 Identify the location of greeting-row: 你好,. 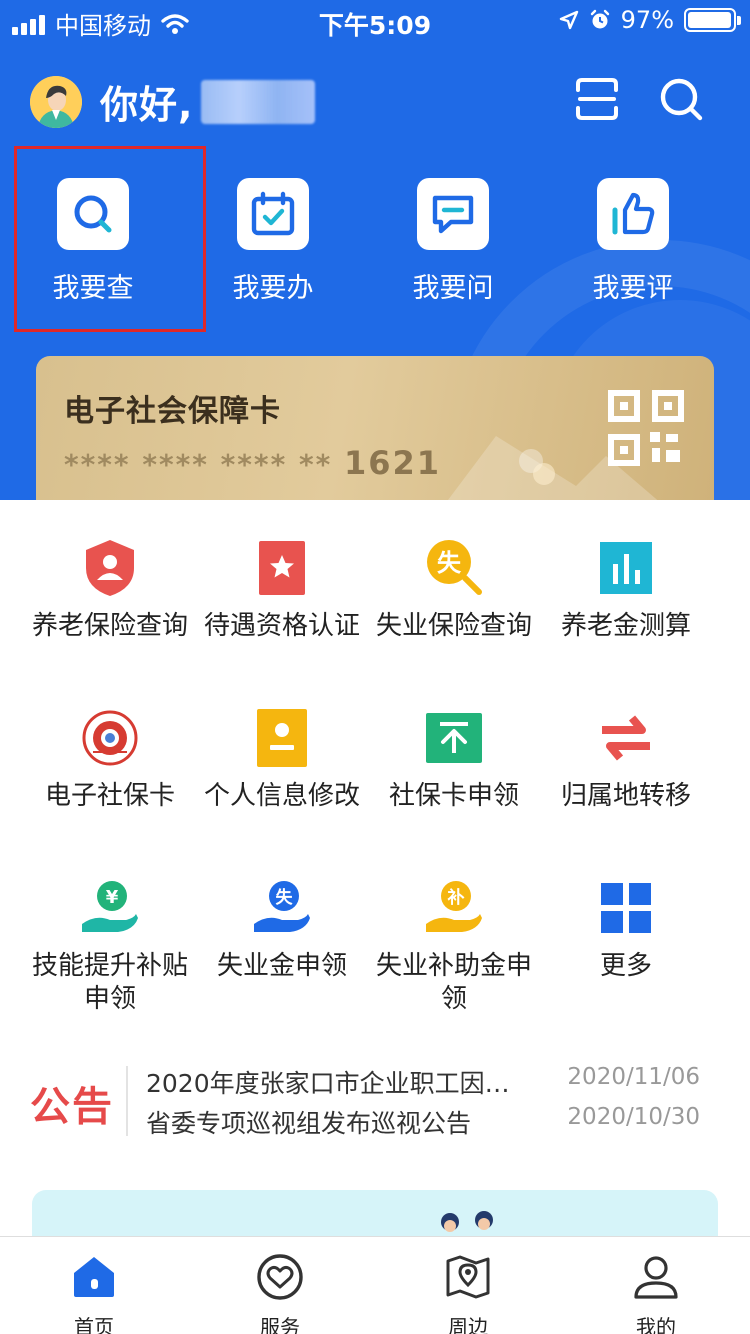
(173, 101).